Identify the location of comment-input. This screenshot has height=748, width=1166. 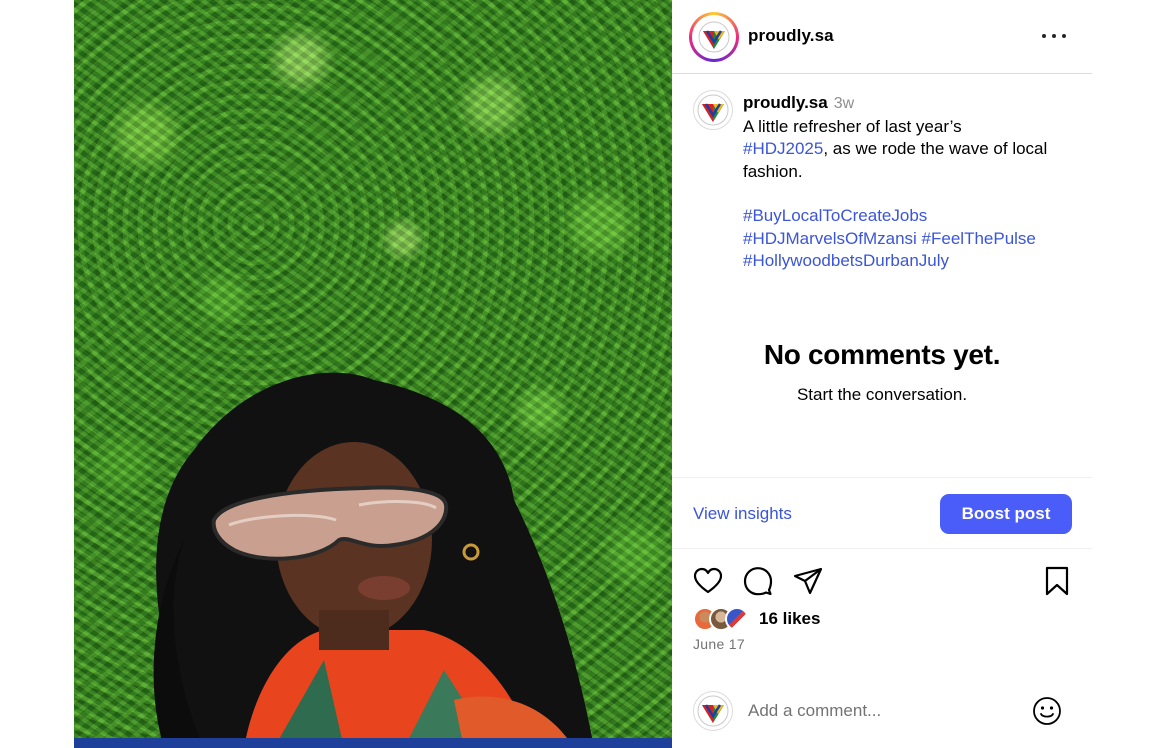
(883, 711).